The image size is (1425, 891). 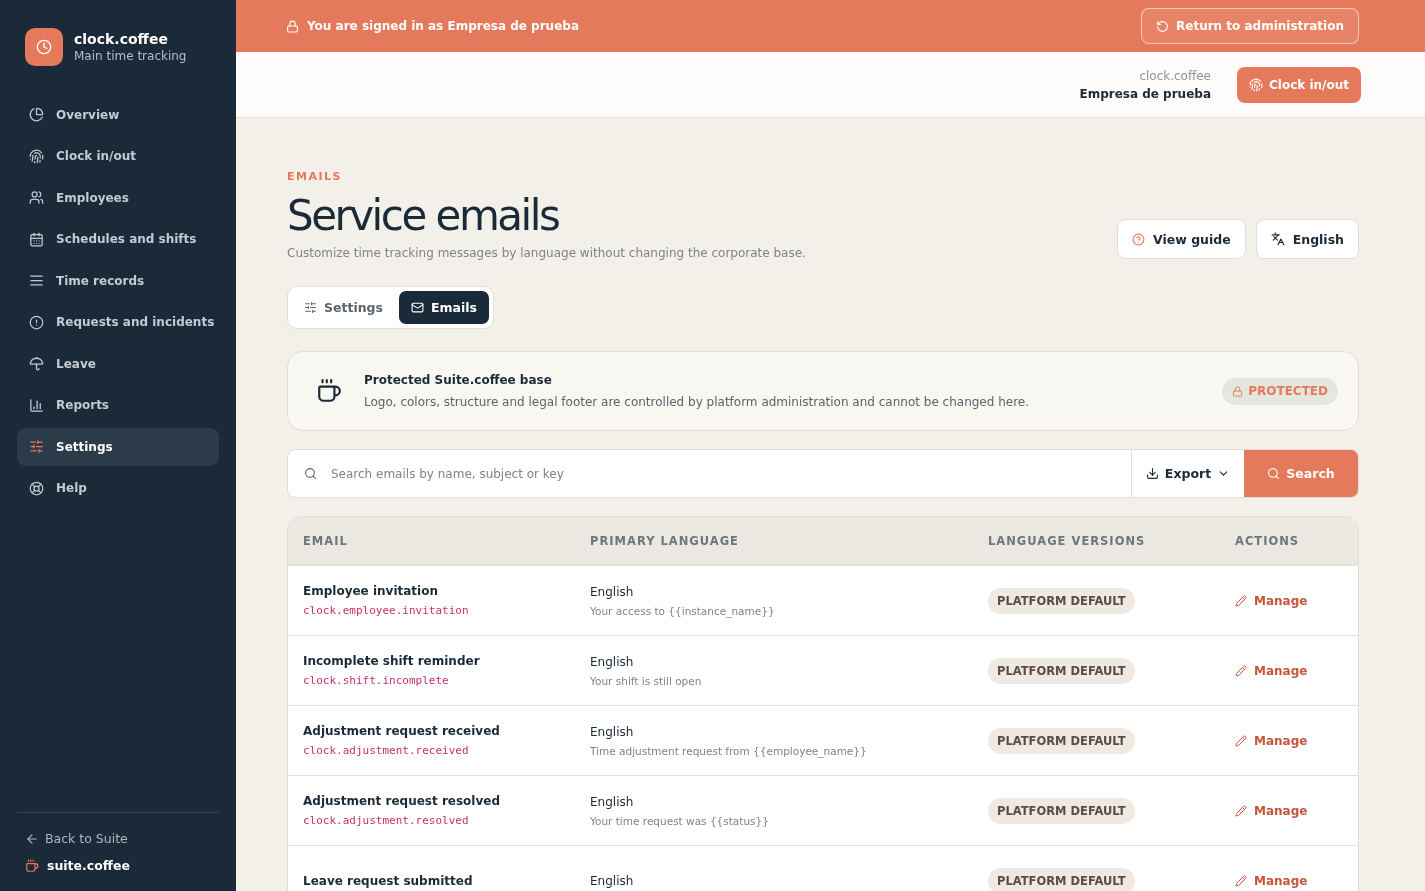 What do you see at coordinates (1307, 239) in the screenshot?
I see `language-button: English` at bounding box center [1307, 239].